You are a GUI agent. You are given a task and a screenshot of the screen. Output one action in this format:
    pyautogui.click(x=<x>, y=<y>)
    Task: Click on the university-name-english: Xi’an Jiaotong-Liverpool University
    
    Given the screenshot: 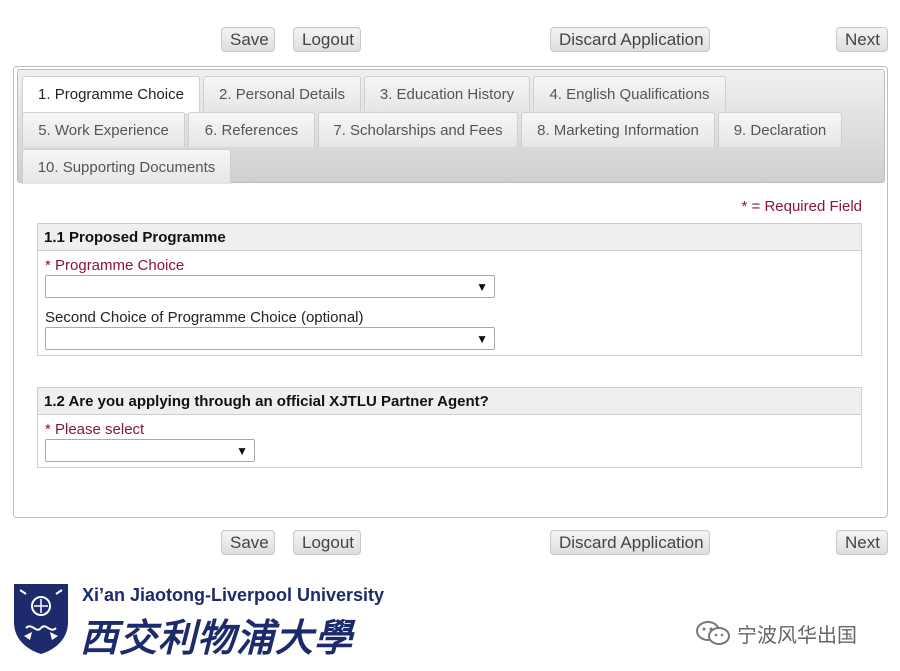 What is the action you would take?
    pyautogui.click(x=233, y=595)
    